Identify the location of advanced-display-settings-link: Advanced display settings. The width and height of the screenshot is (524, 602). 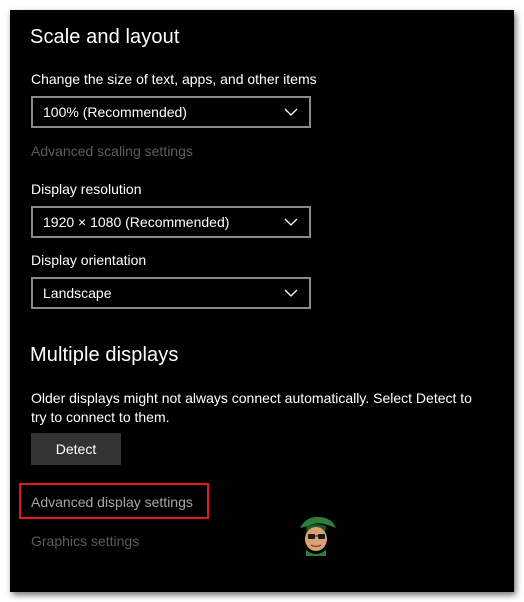
(112, 502).